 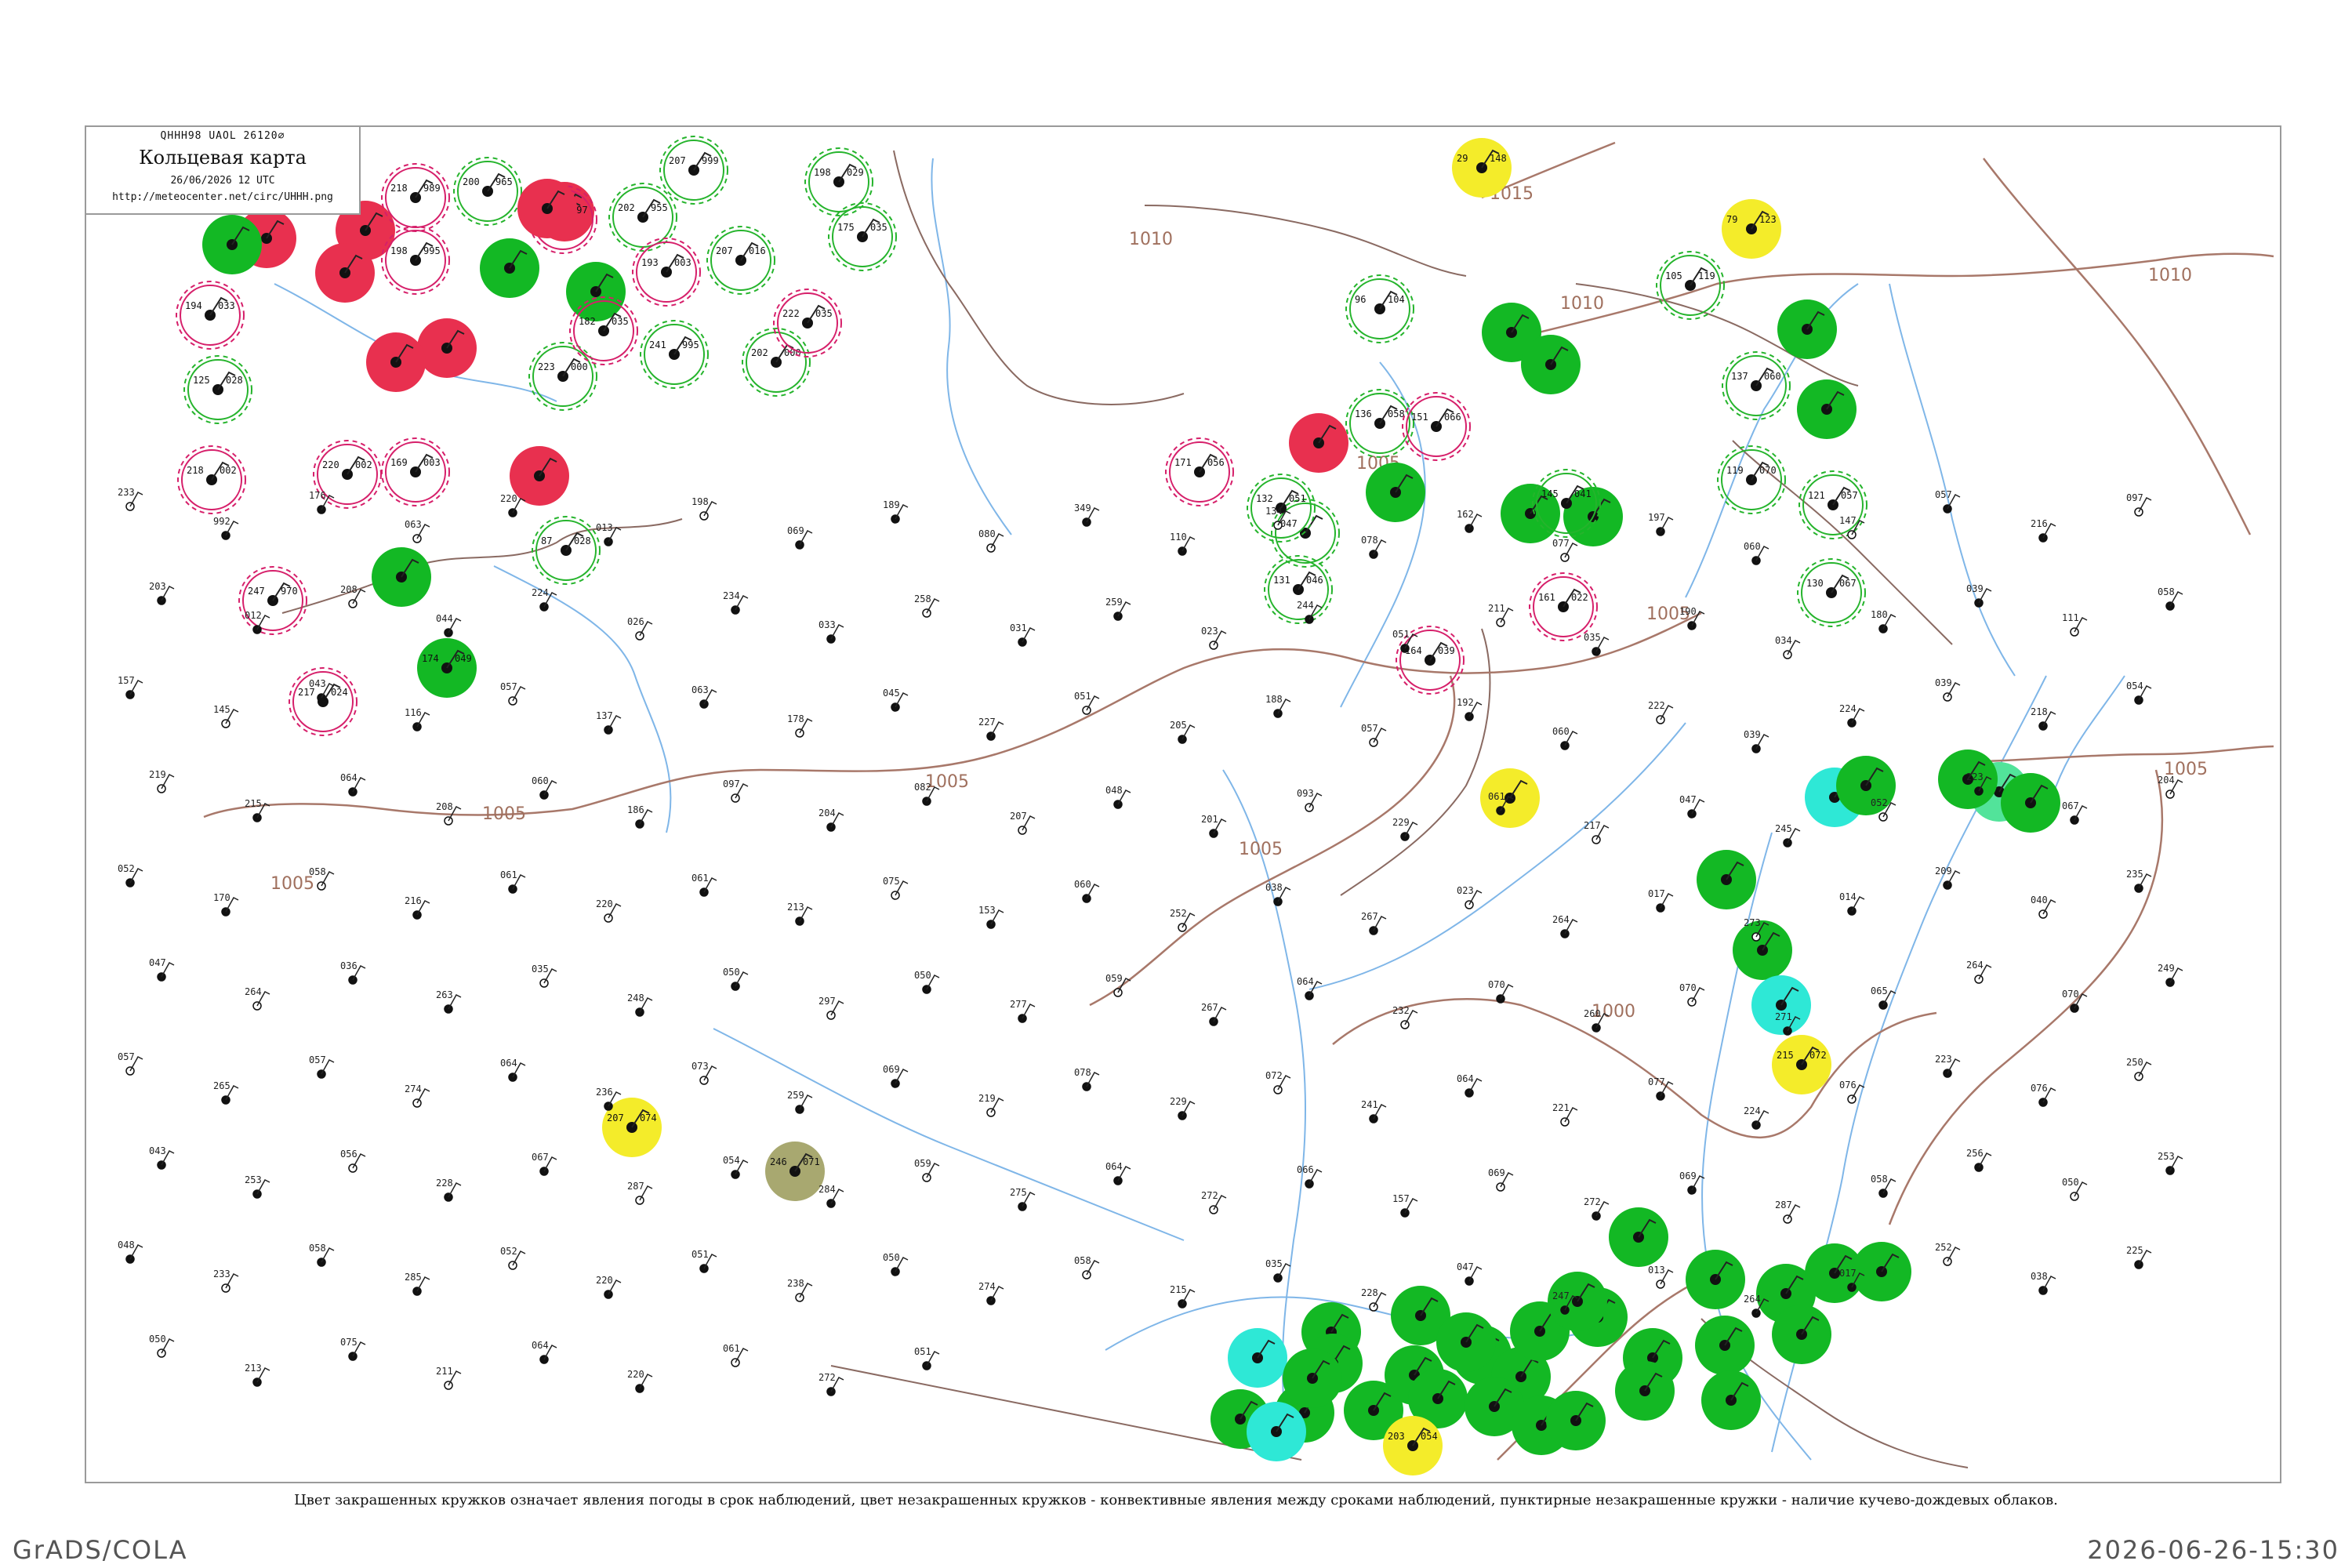 I want to click on station-value: 056, so click(x=349, y=1154).